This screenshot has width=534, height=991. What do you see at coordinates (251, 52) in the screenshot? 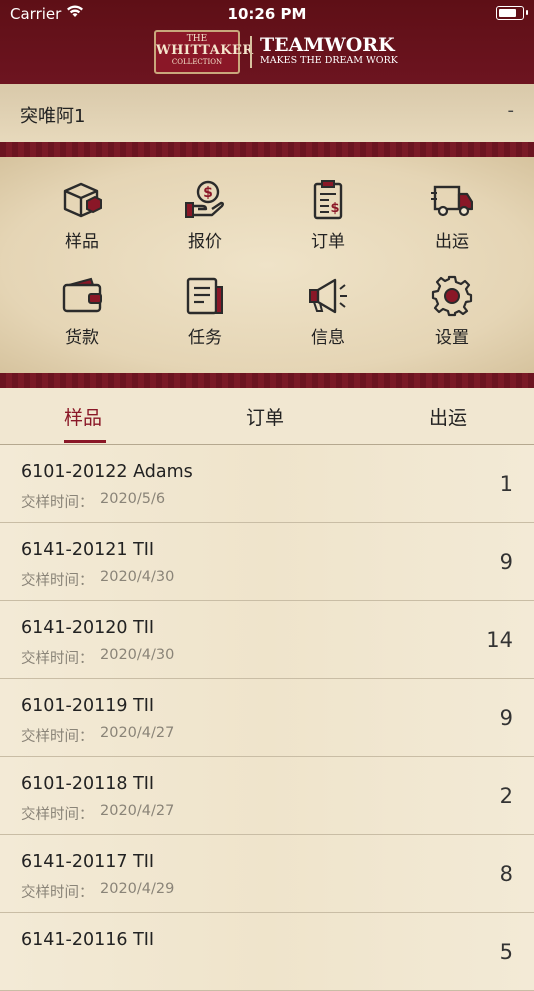
I see `logo-divider` at bounding box center [251, 52].